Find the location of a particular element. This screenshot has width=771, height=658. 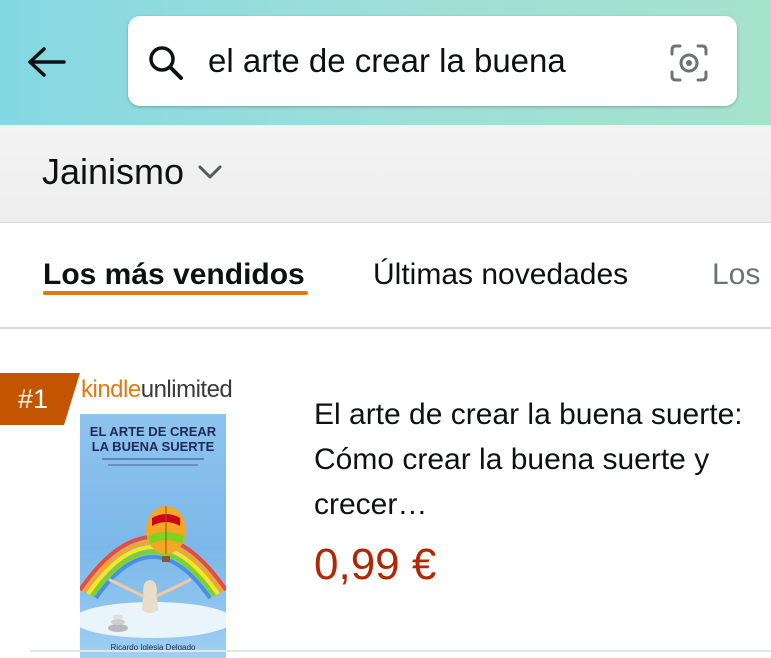

department-bar: Jainismo is located at coordinates (385, 174).